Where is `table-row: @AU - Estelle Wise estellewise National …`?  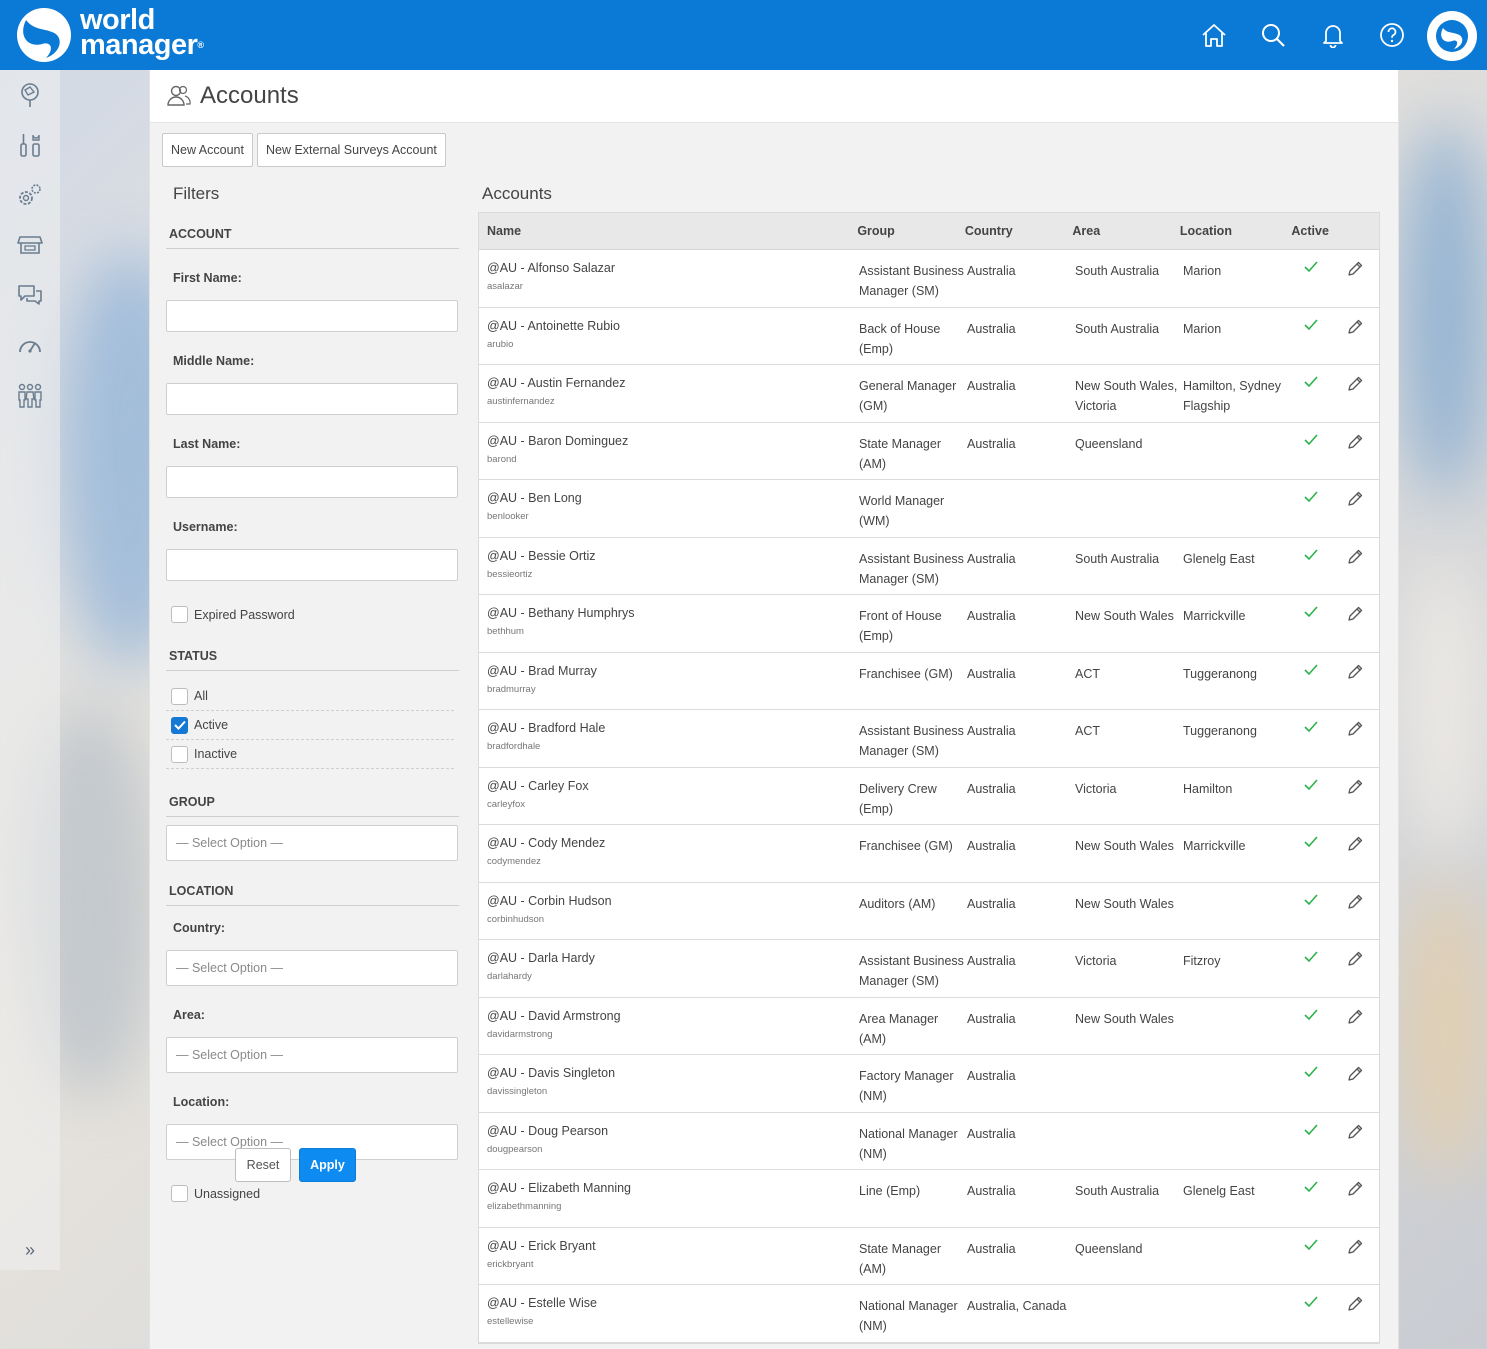
table-row: @AU - Estelle Wise estellewise National … is located at coordinates (929, 1314).